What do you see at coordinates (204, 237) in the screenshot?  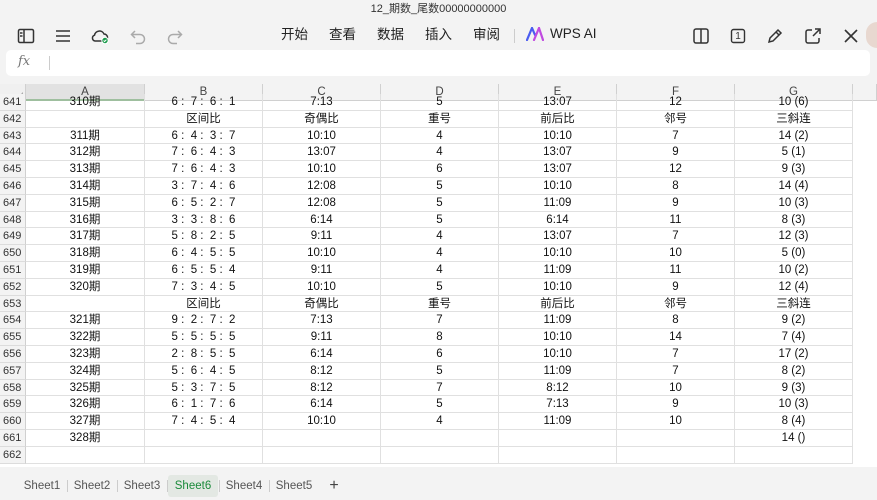 I see `cell-b: 5 : 8 : 2 : 5` at bounding box center [204, 237].